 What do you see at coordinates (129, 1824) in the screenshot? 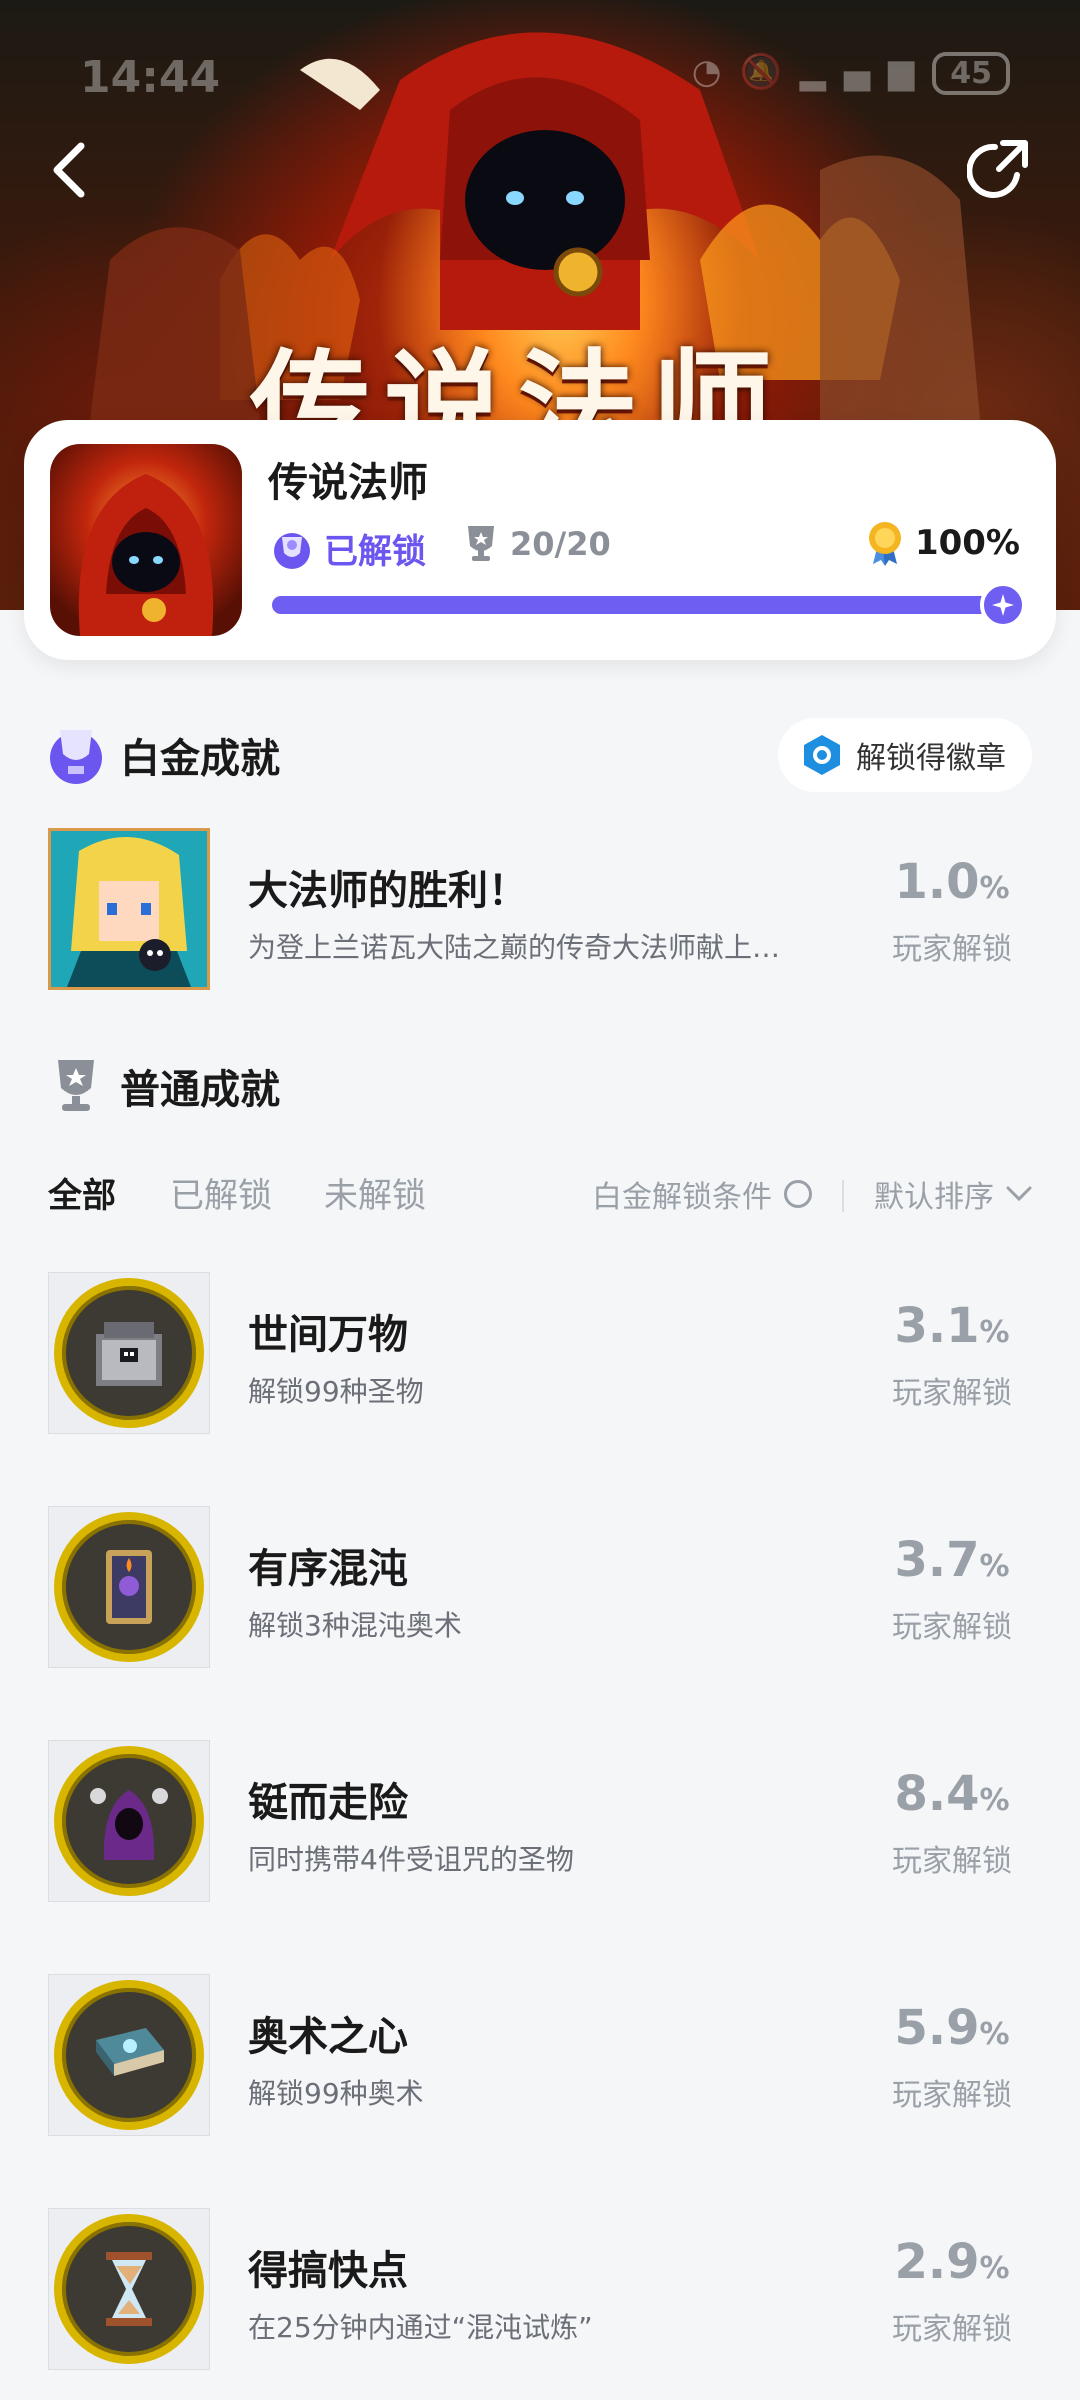
I see `cursed-wizard-icon` at bounding box center [129, 1824].